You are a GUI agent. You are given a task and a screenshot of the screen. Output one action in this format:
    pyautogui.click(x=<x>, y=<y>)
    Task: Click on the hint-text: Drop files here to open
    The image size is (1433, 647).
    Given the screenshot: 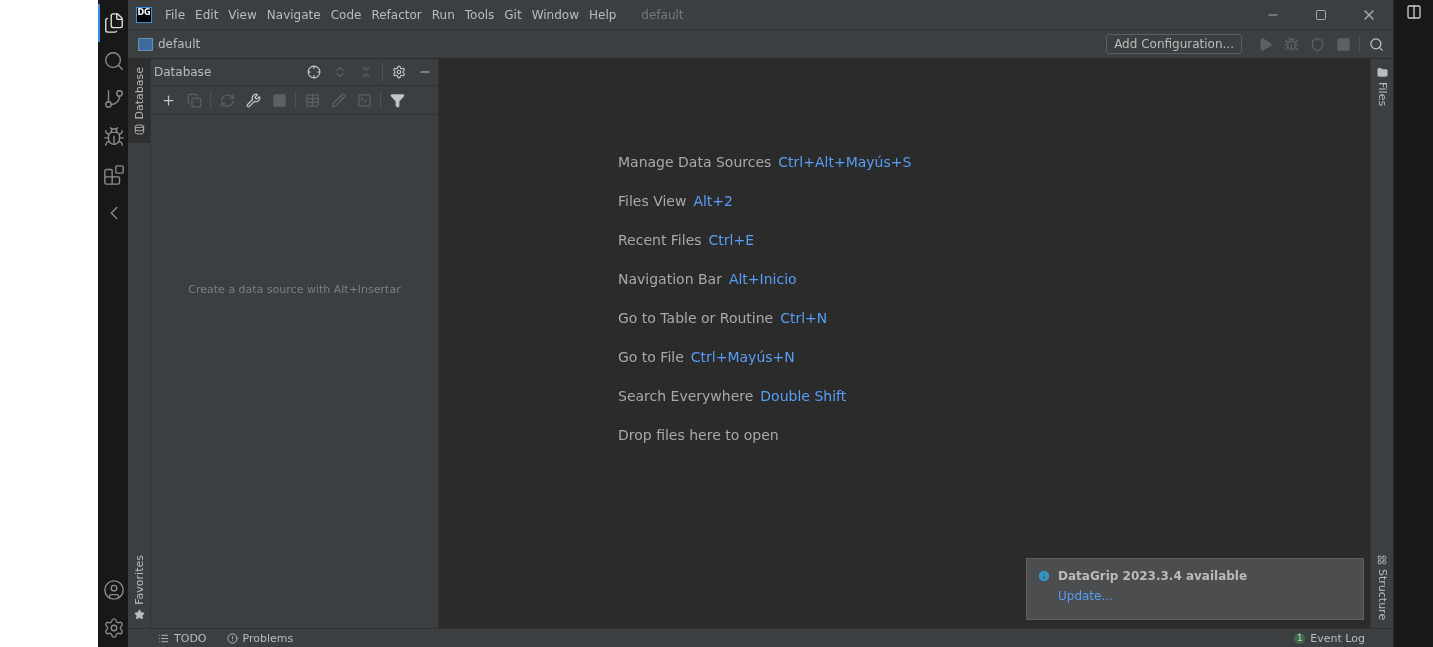 What is the action you would take?
    pyautogui.click(x=698, y=435)
    